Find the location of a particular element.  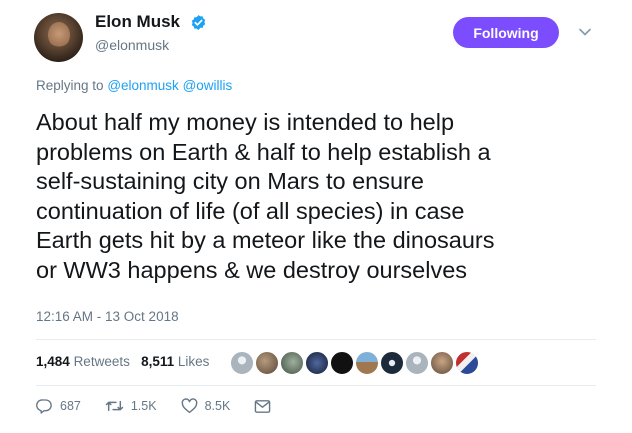

engagement-stats: 1,484 Retweets 8,511 Likes is located at coordinates (122, 361).